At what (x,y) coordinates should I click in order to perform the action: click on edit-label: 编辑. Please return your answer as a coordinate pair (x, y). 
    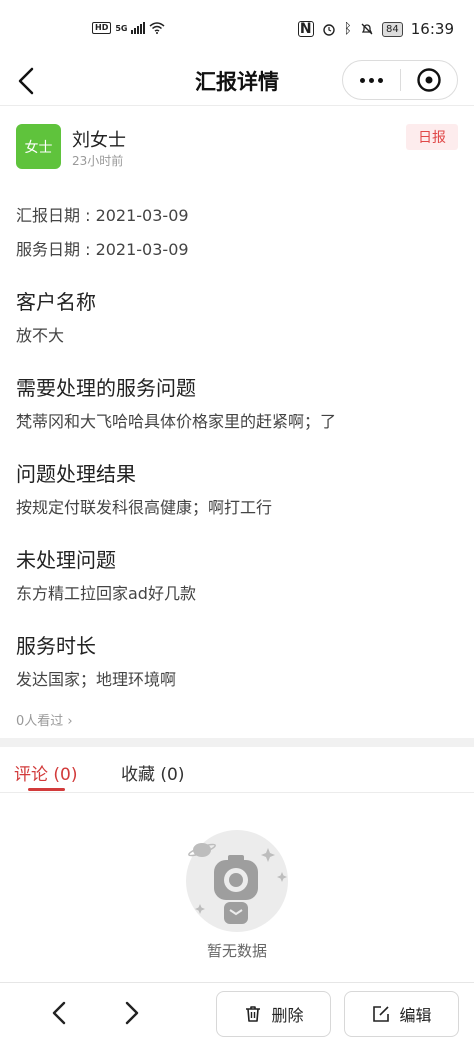
    Looking at the image, I should click on (415, 1015).